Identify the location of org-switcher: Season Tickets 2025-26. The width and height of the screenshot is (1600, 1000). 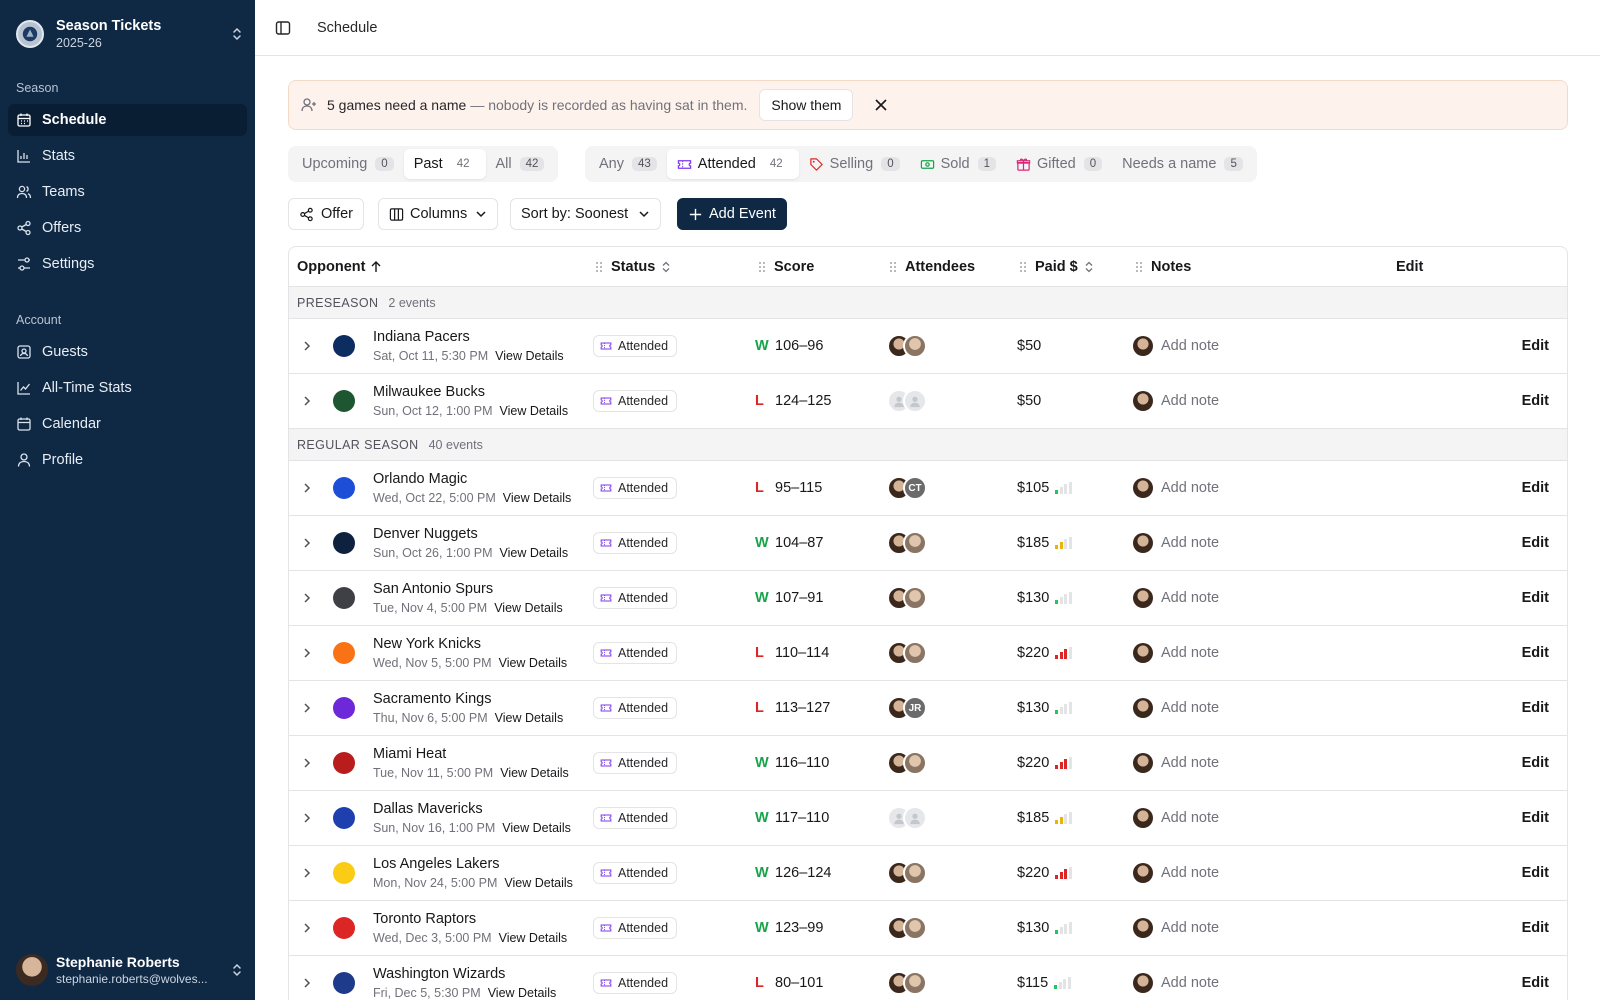
(130, 34).